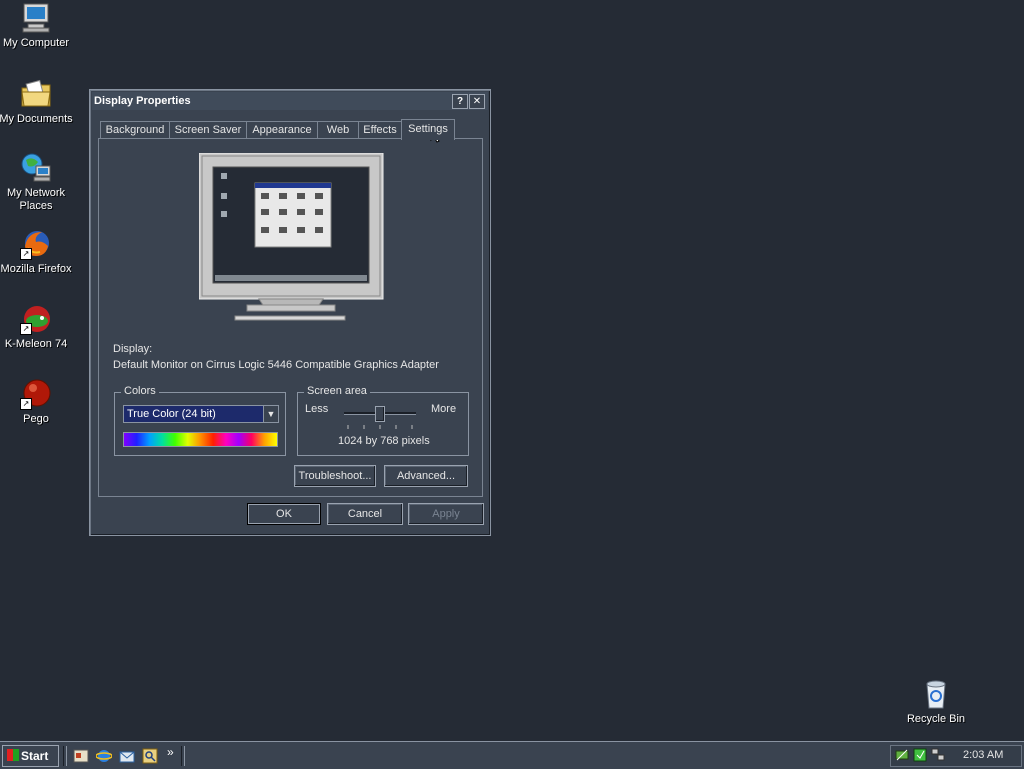 Image resolution: width=1024 pixels, height=769 pixels. What do you see at coordinates (200, 439) in the screenshot?
I see `color-spectrum-bar` at bounding box center [200, 439].